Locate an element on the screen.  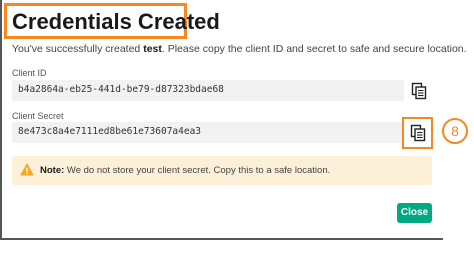
close-button: Close is located at coordinates (414, 213).